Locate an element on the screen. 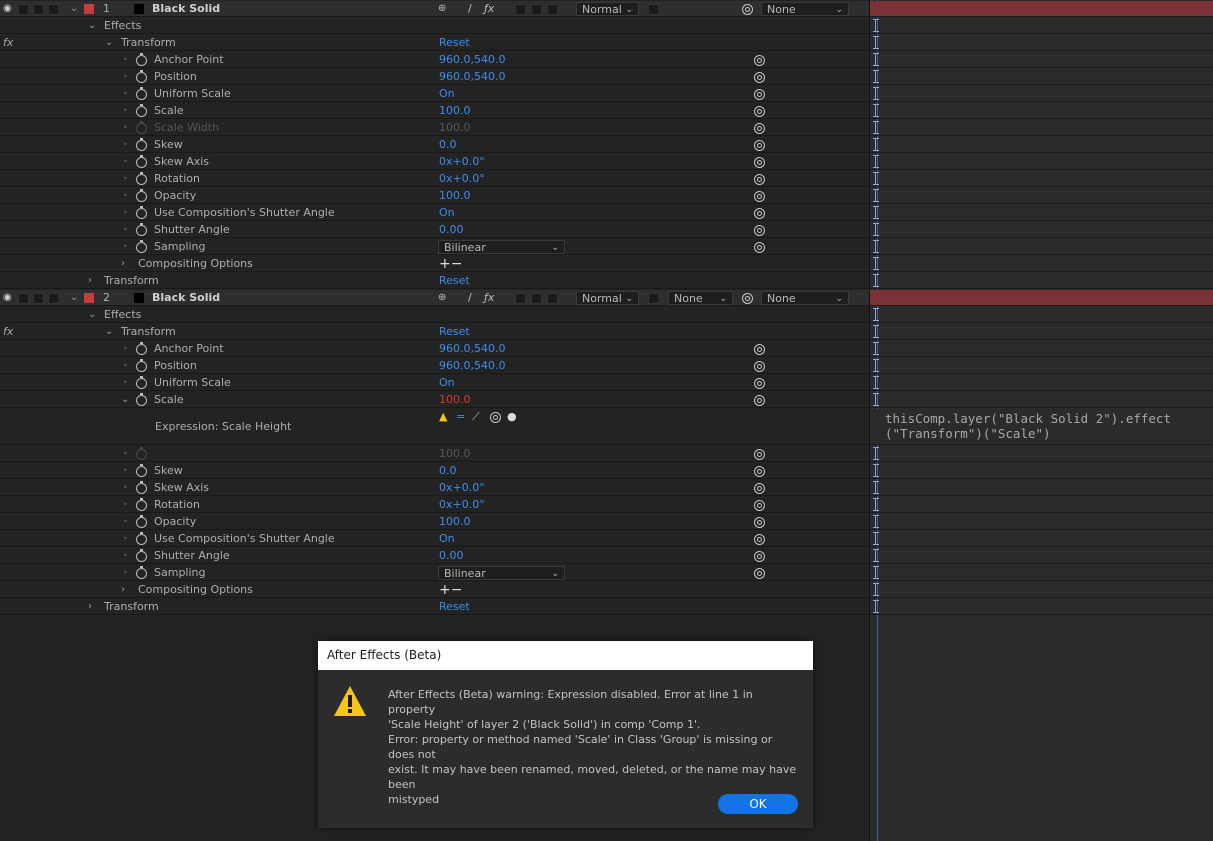  layer-row: ◉ ⌄ 1 Black Solid ⊕ / ƒx Normal ⌄ None ⌄ is located at coordinates (434, 9).